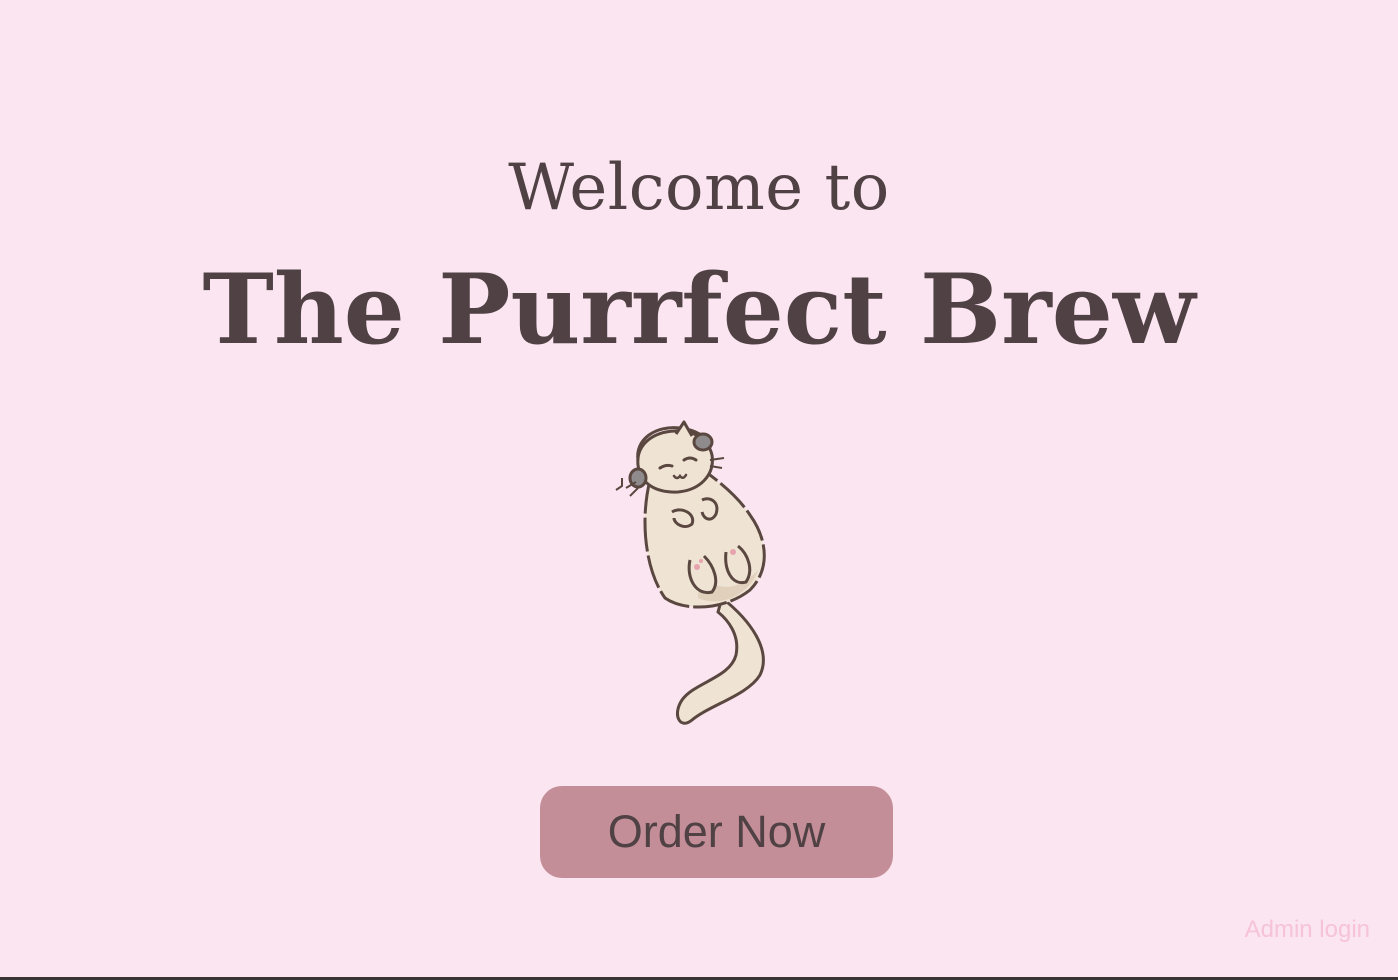 Image resolution: width=1398 pixels, height=980 pixels. What do you see at coordinates (1307, 930) in the screenshot?
I see `admin-login-link: Admin login` at bounding box center [1307, 930].